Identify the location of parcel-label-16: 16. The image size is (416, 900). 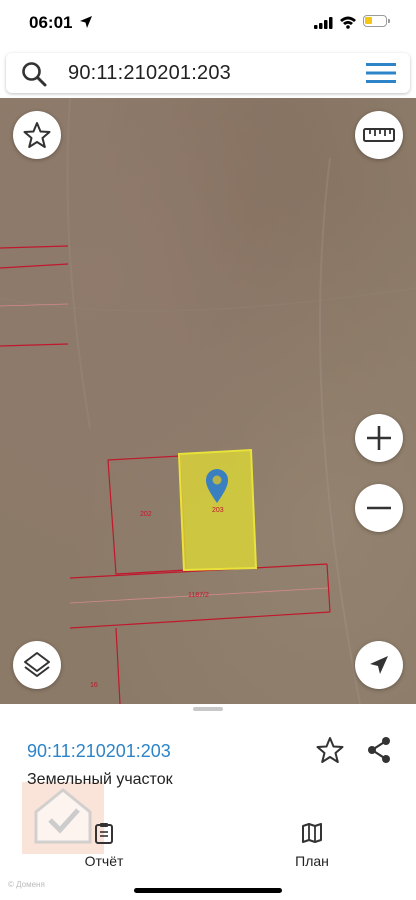
(94, 685).